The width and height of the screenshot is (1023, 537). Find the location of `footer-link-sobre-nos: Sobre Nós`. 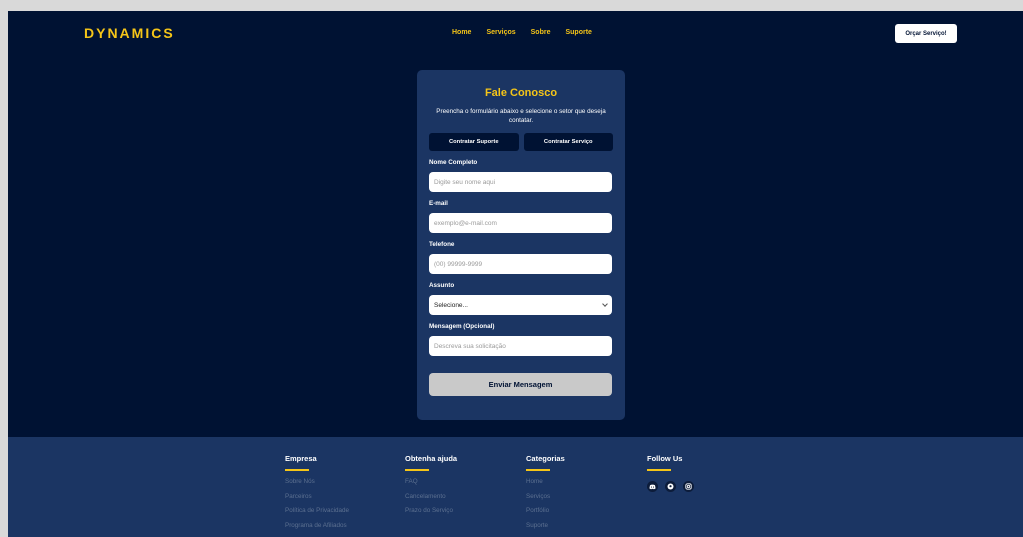

footer-link-sobre-nos: Sobre Nós is located at coordinates (317, 485).